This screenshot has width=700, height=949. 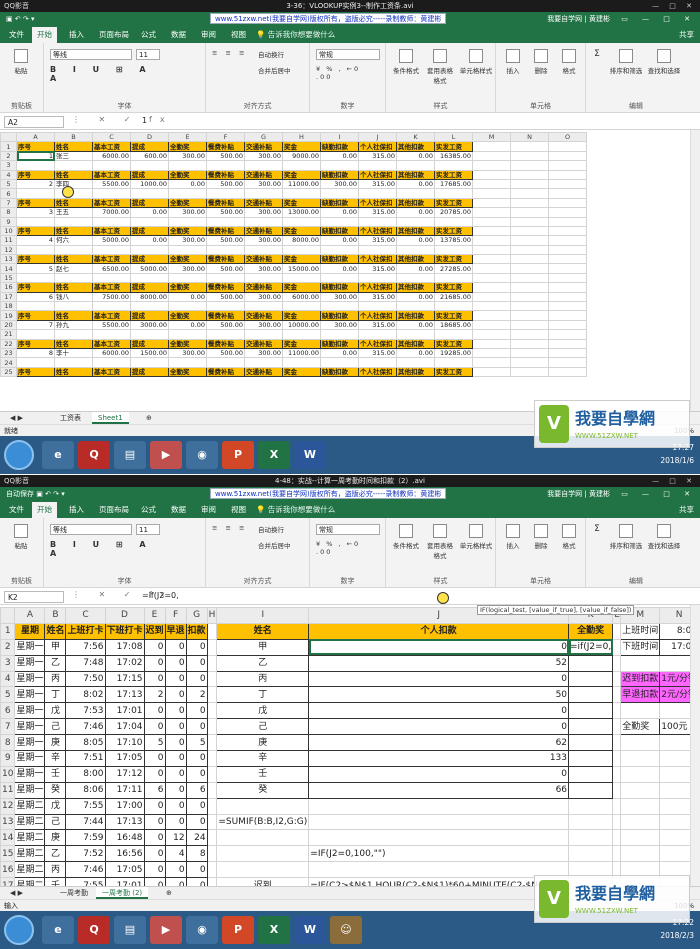 What do you see at coordinates (124, 870) in the screenshot?
I see `data-cell: 17:05` at bounding box center [124, 870].